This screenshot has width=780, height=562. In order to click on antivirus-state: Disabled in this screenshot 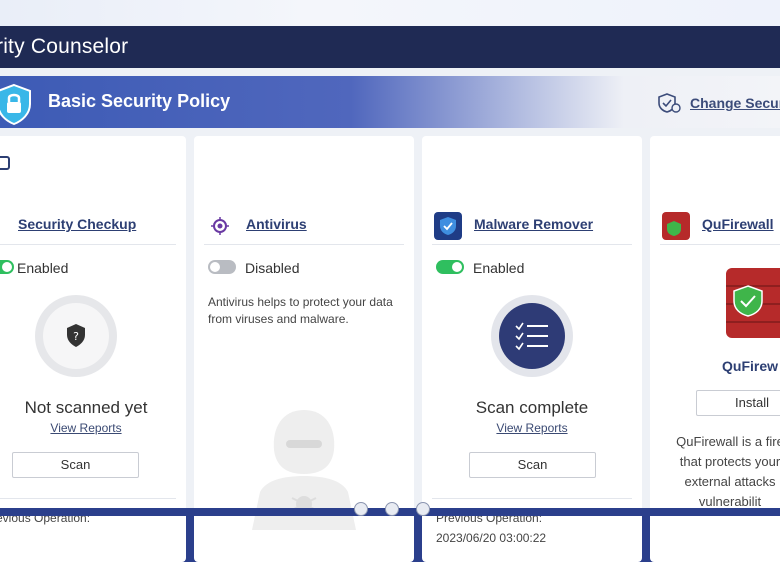, I will do `click(272, 268)`.